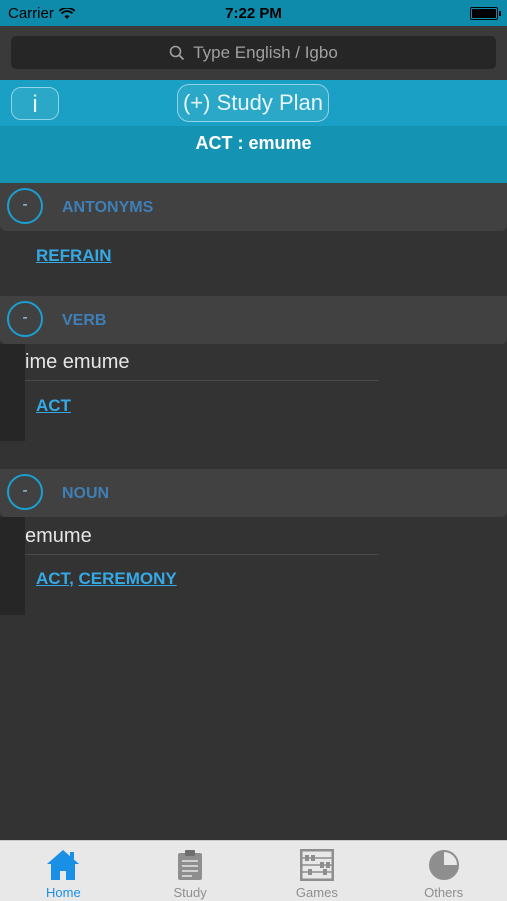 This screenshot has height=901, width=507. What do you see at coordinates (58, 536) in the screenshot?
I see `noun-igbo-text: emume` at bounding box center [58, 536].